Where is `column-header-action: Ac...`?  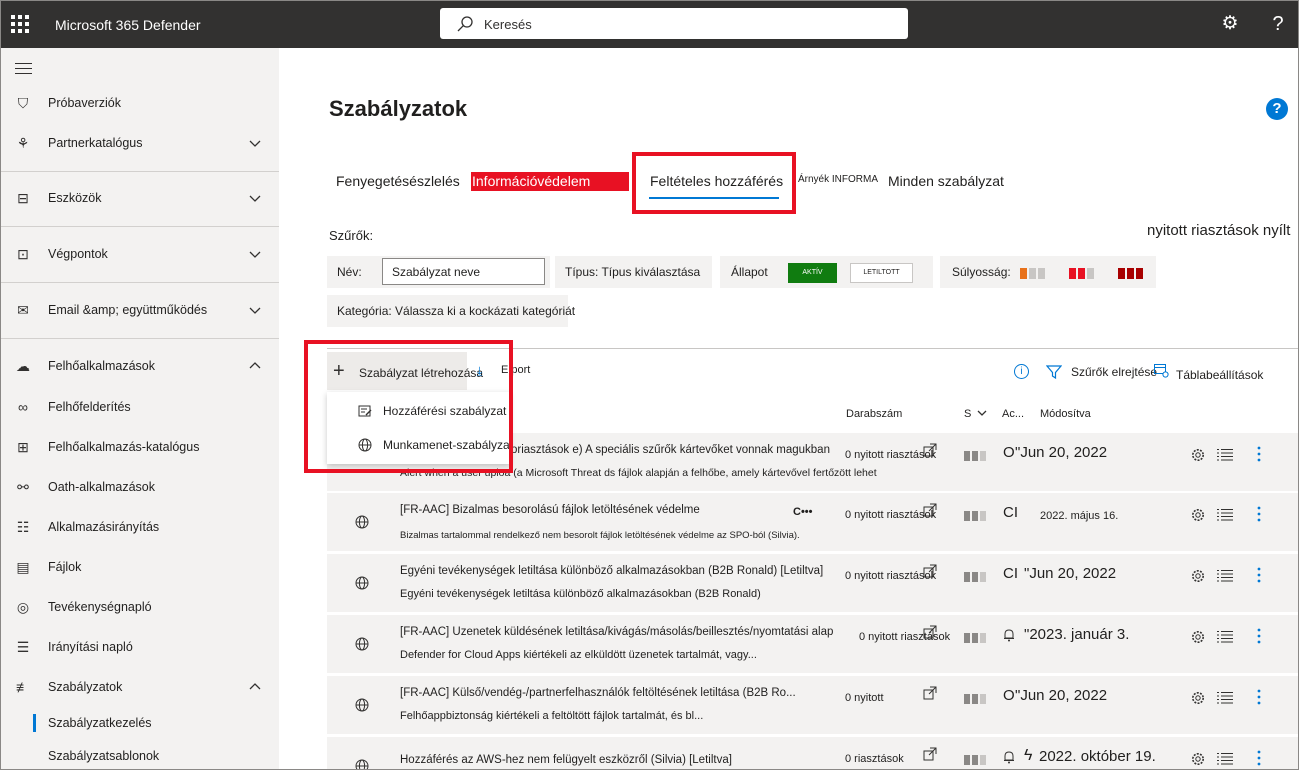 column-header-action: Ac... is located at coordinates (1013, 414).